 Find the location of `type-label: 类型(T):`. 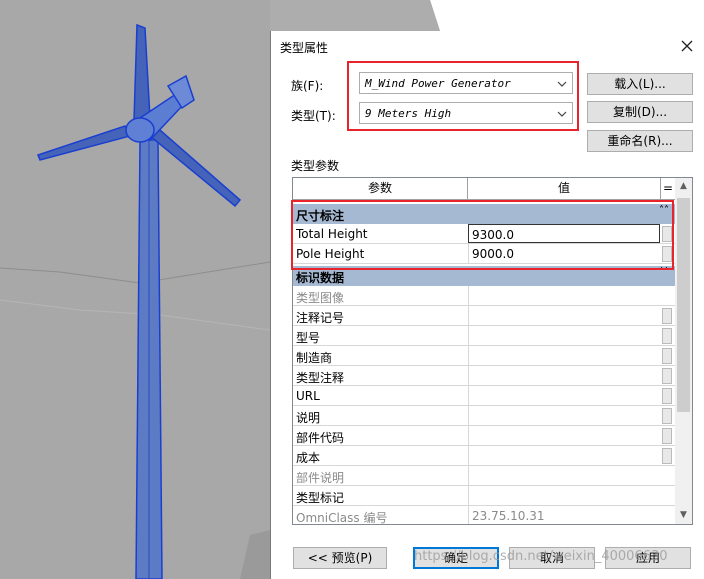

type-label: 类型(T): is located at coordinates (313, 116).